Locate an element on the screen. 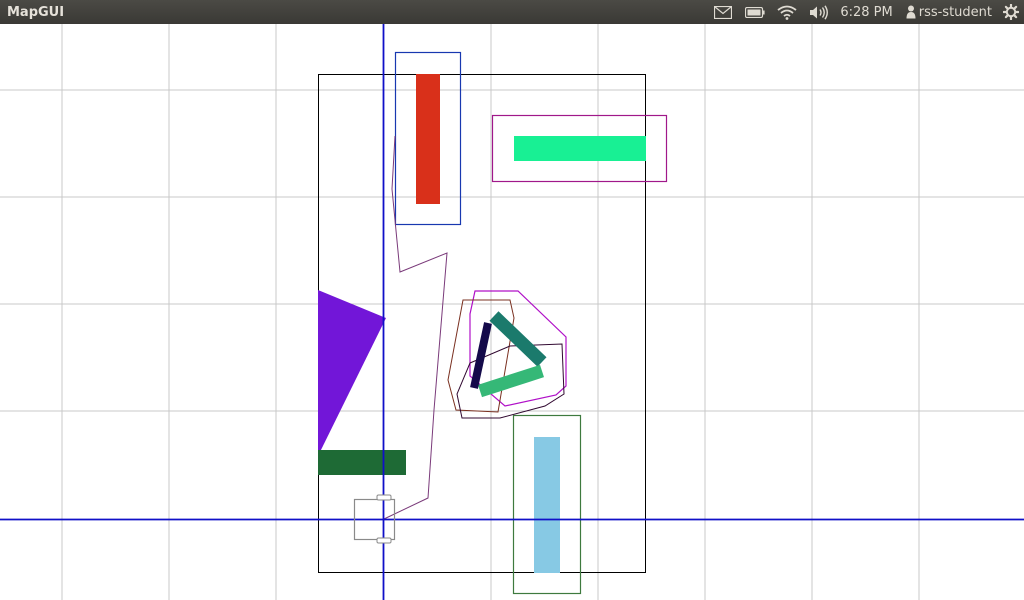  user-menu: rss-student is located at coordinates (949, 12).